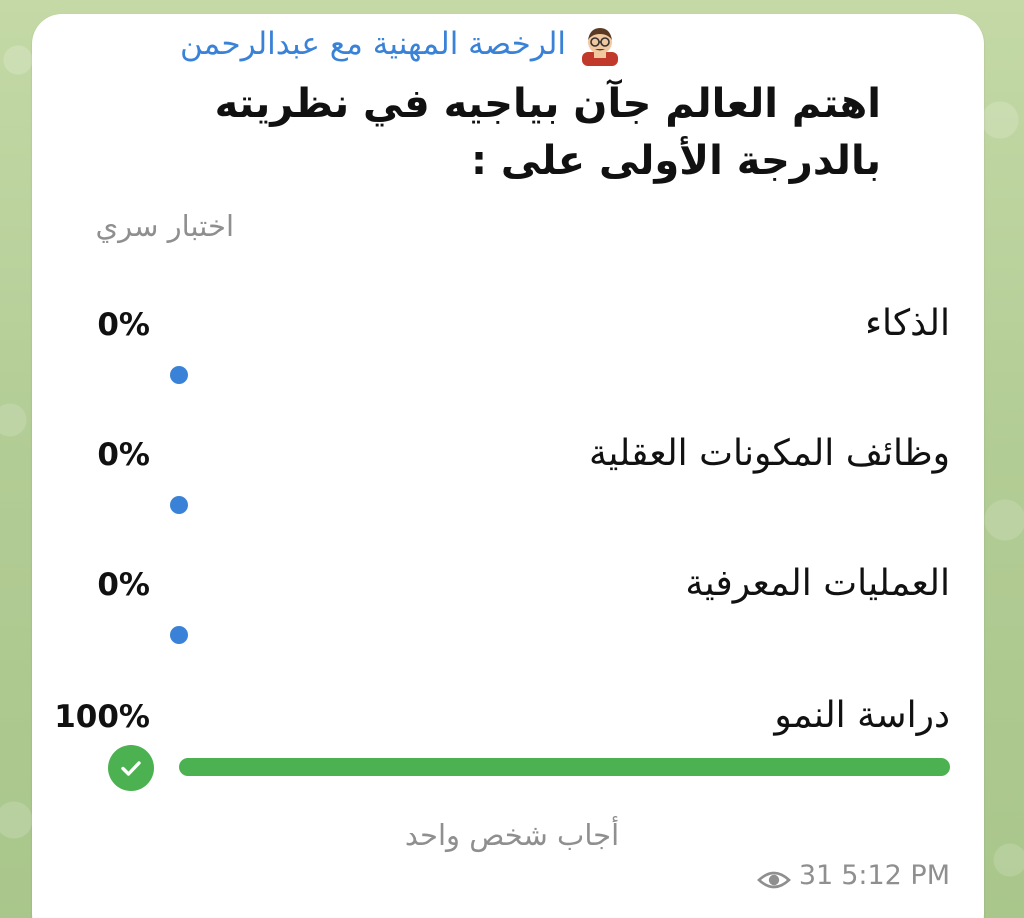 This screenshot has width=1024, height=918. Describe the element at coordinates (512, 360) in the screenshot. I see `poll-option-intelligence: الذكاء 0%` at that location.